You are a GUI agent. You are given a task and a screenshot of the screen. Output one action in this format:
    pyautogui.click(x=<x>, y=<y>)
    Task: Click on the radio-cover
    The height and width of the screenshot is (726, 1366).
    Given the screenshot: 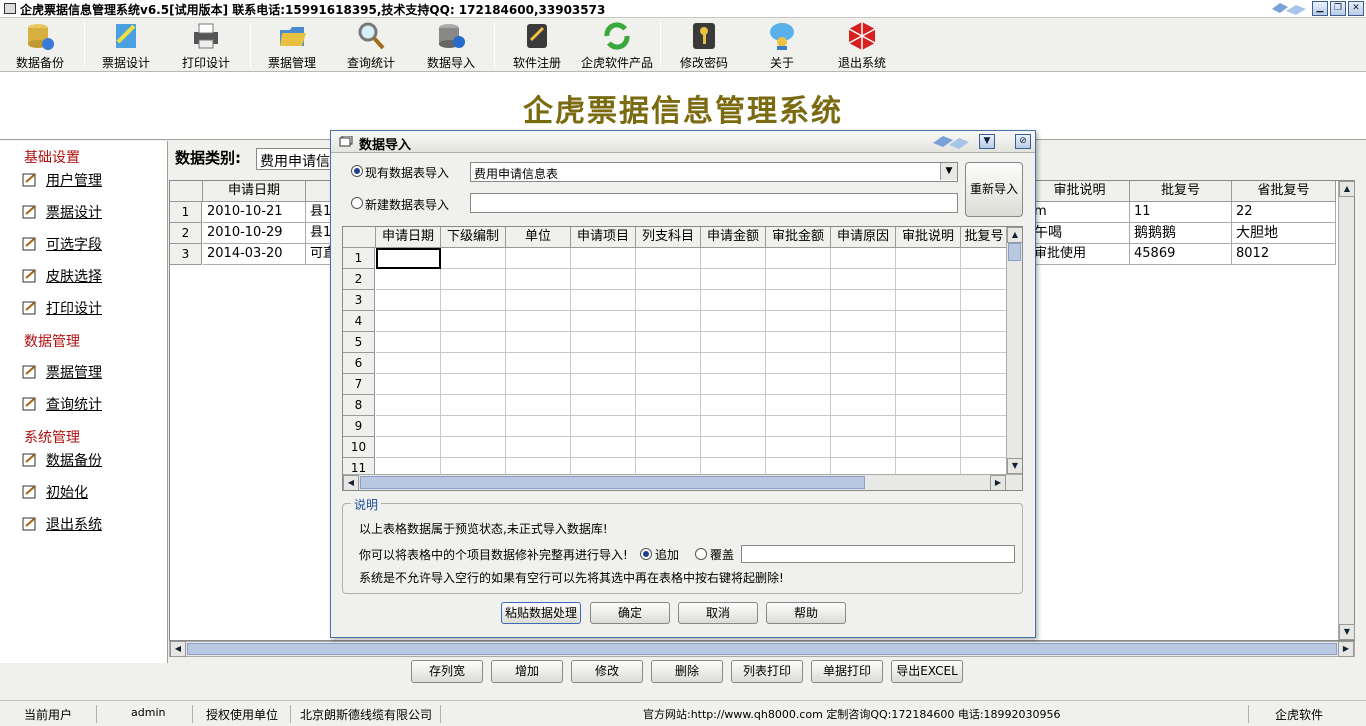 What is the action you would take?
    pyautogui.click(x=701, y=554)
    